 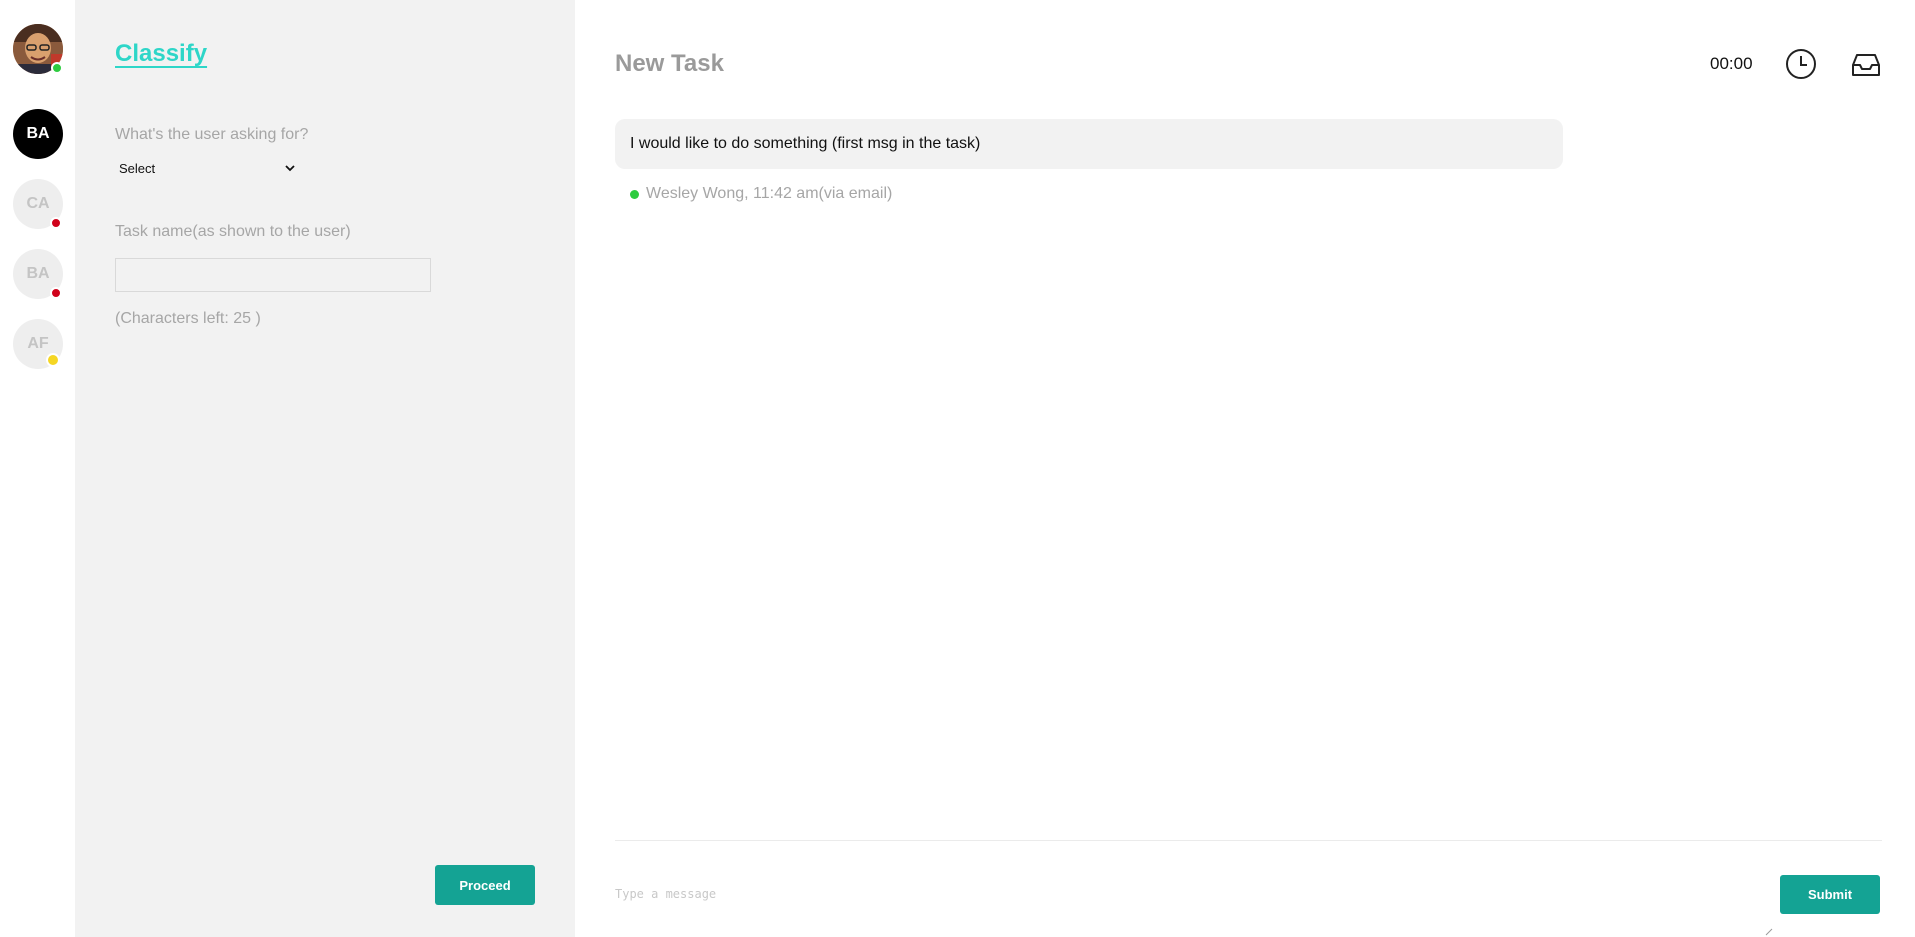 I want to click on rail-item-ba-active: BA, so click(x=38, y=134).